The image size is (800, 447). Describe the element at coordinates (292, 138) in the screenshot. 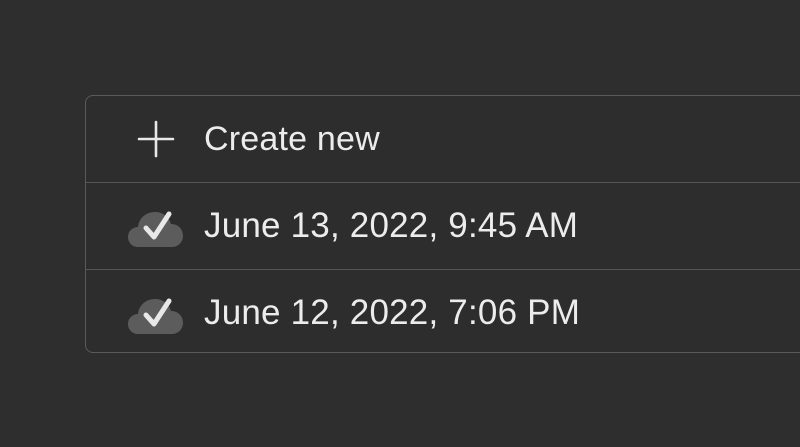

I see `create-new-label: Create new` at that location.